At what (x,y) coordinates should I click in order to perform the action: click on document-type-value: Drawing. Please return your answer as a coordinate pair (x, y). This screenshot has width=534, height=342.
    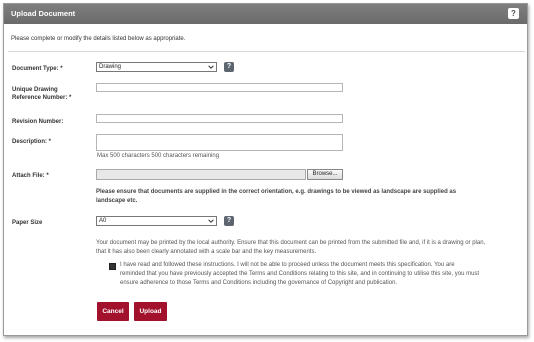
    Looking at the image, I should click on (110, 67).